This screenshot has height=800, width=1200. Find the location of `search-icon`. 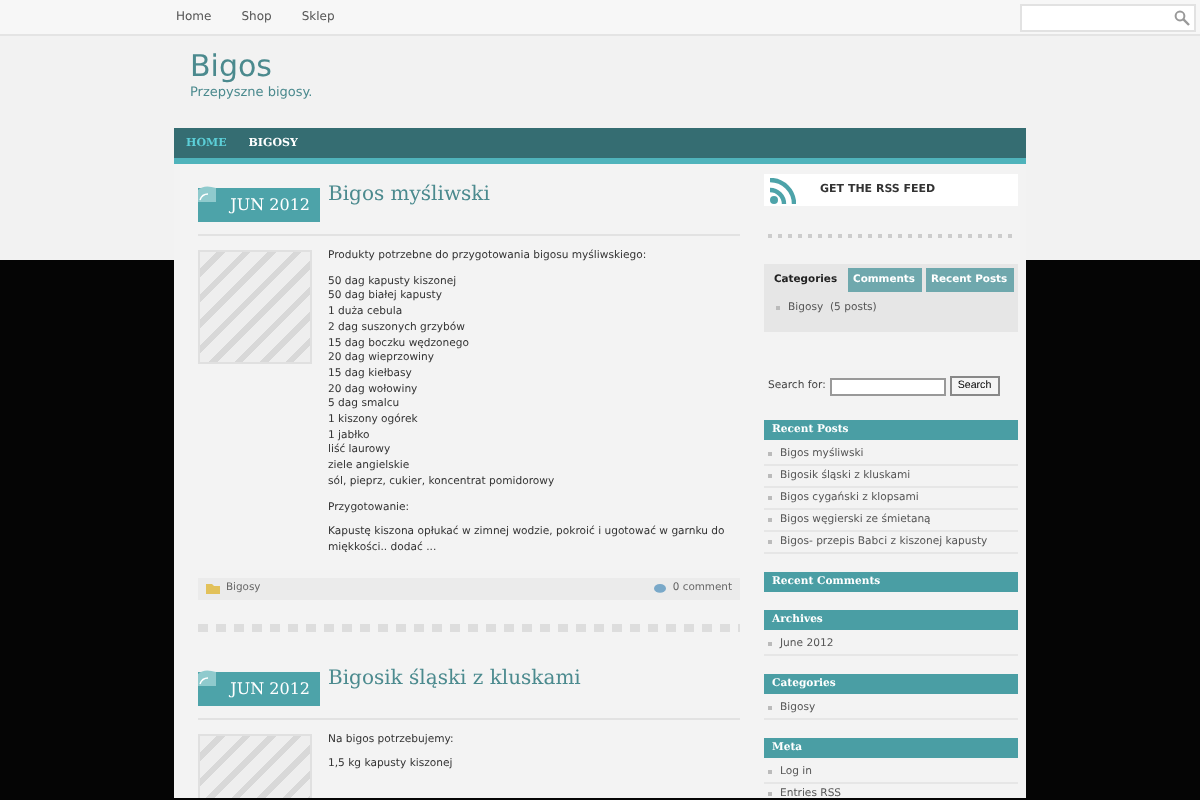

search-icon is located at coordinates (1182, 17).